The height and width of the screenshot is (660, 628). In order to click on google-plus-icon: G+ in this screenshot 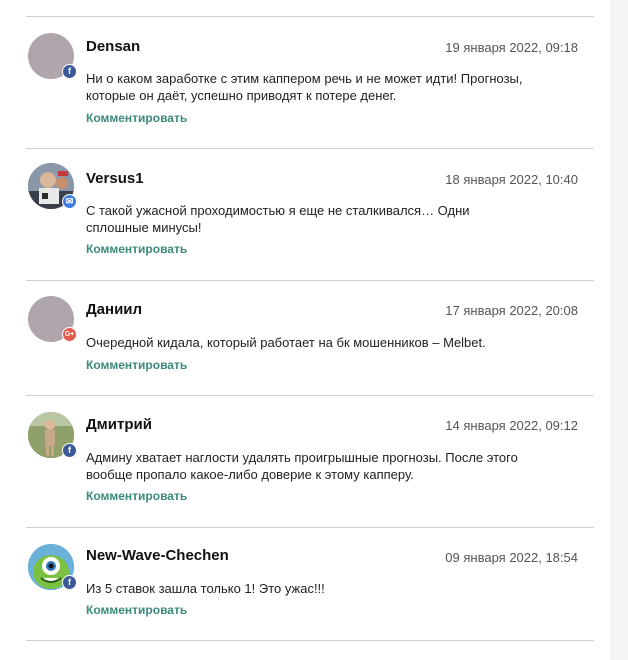, I will do `click(69, 334)`.